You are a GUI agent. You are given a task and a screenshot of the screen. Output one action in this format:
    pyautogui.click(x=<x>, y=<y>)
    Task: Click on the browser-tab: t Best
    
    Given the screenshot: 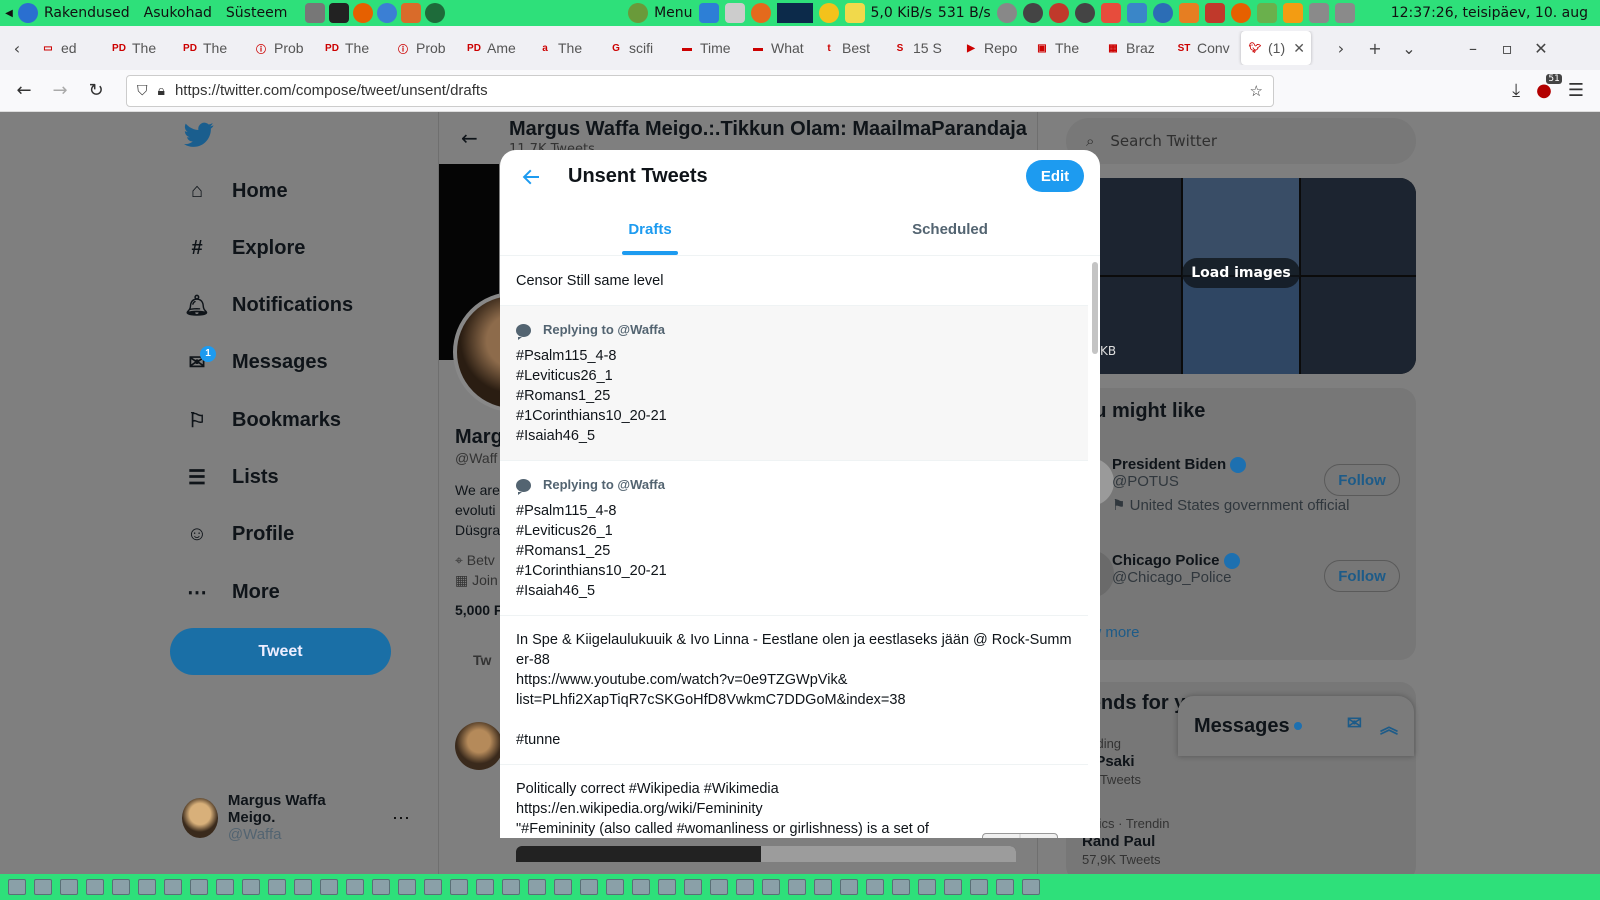 What is the action you would take?
    pyautogui.click(x=850, y=48)
    